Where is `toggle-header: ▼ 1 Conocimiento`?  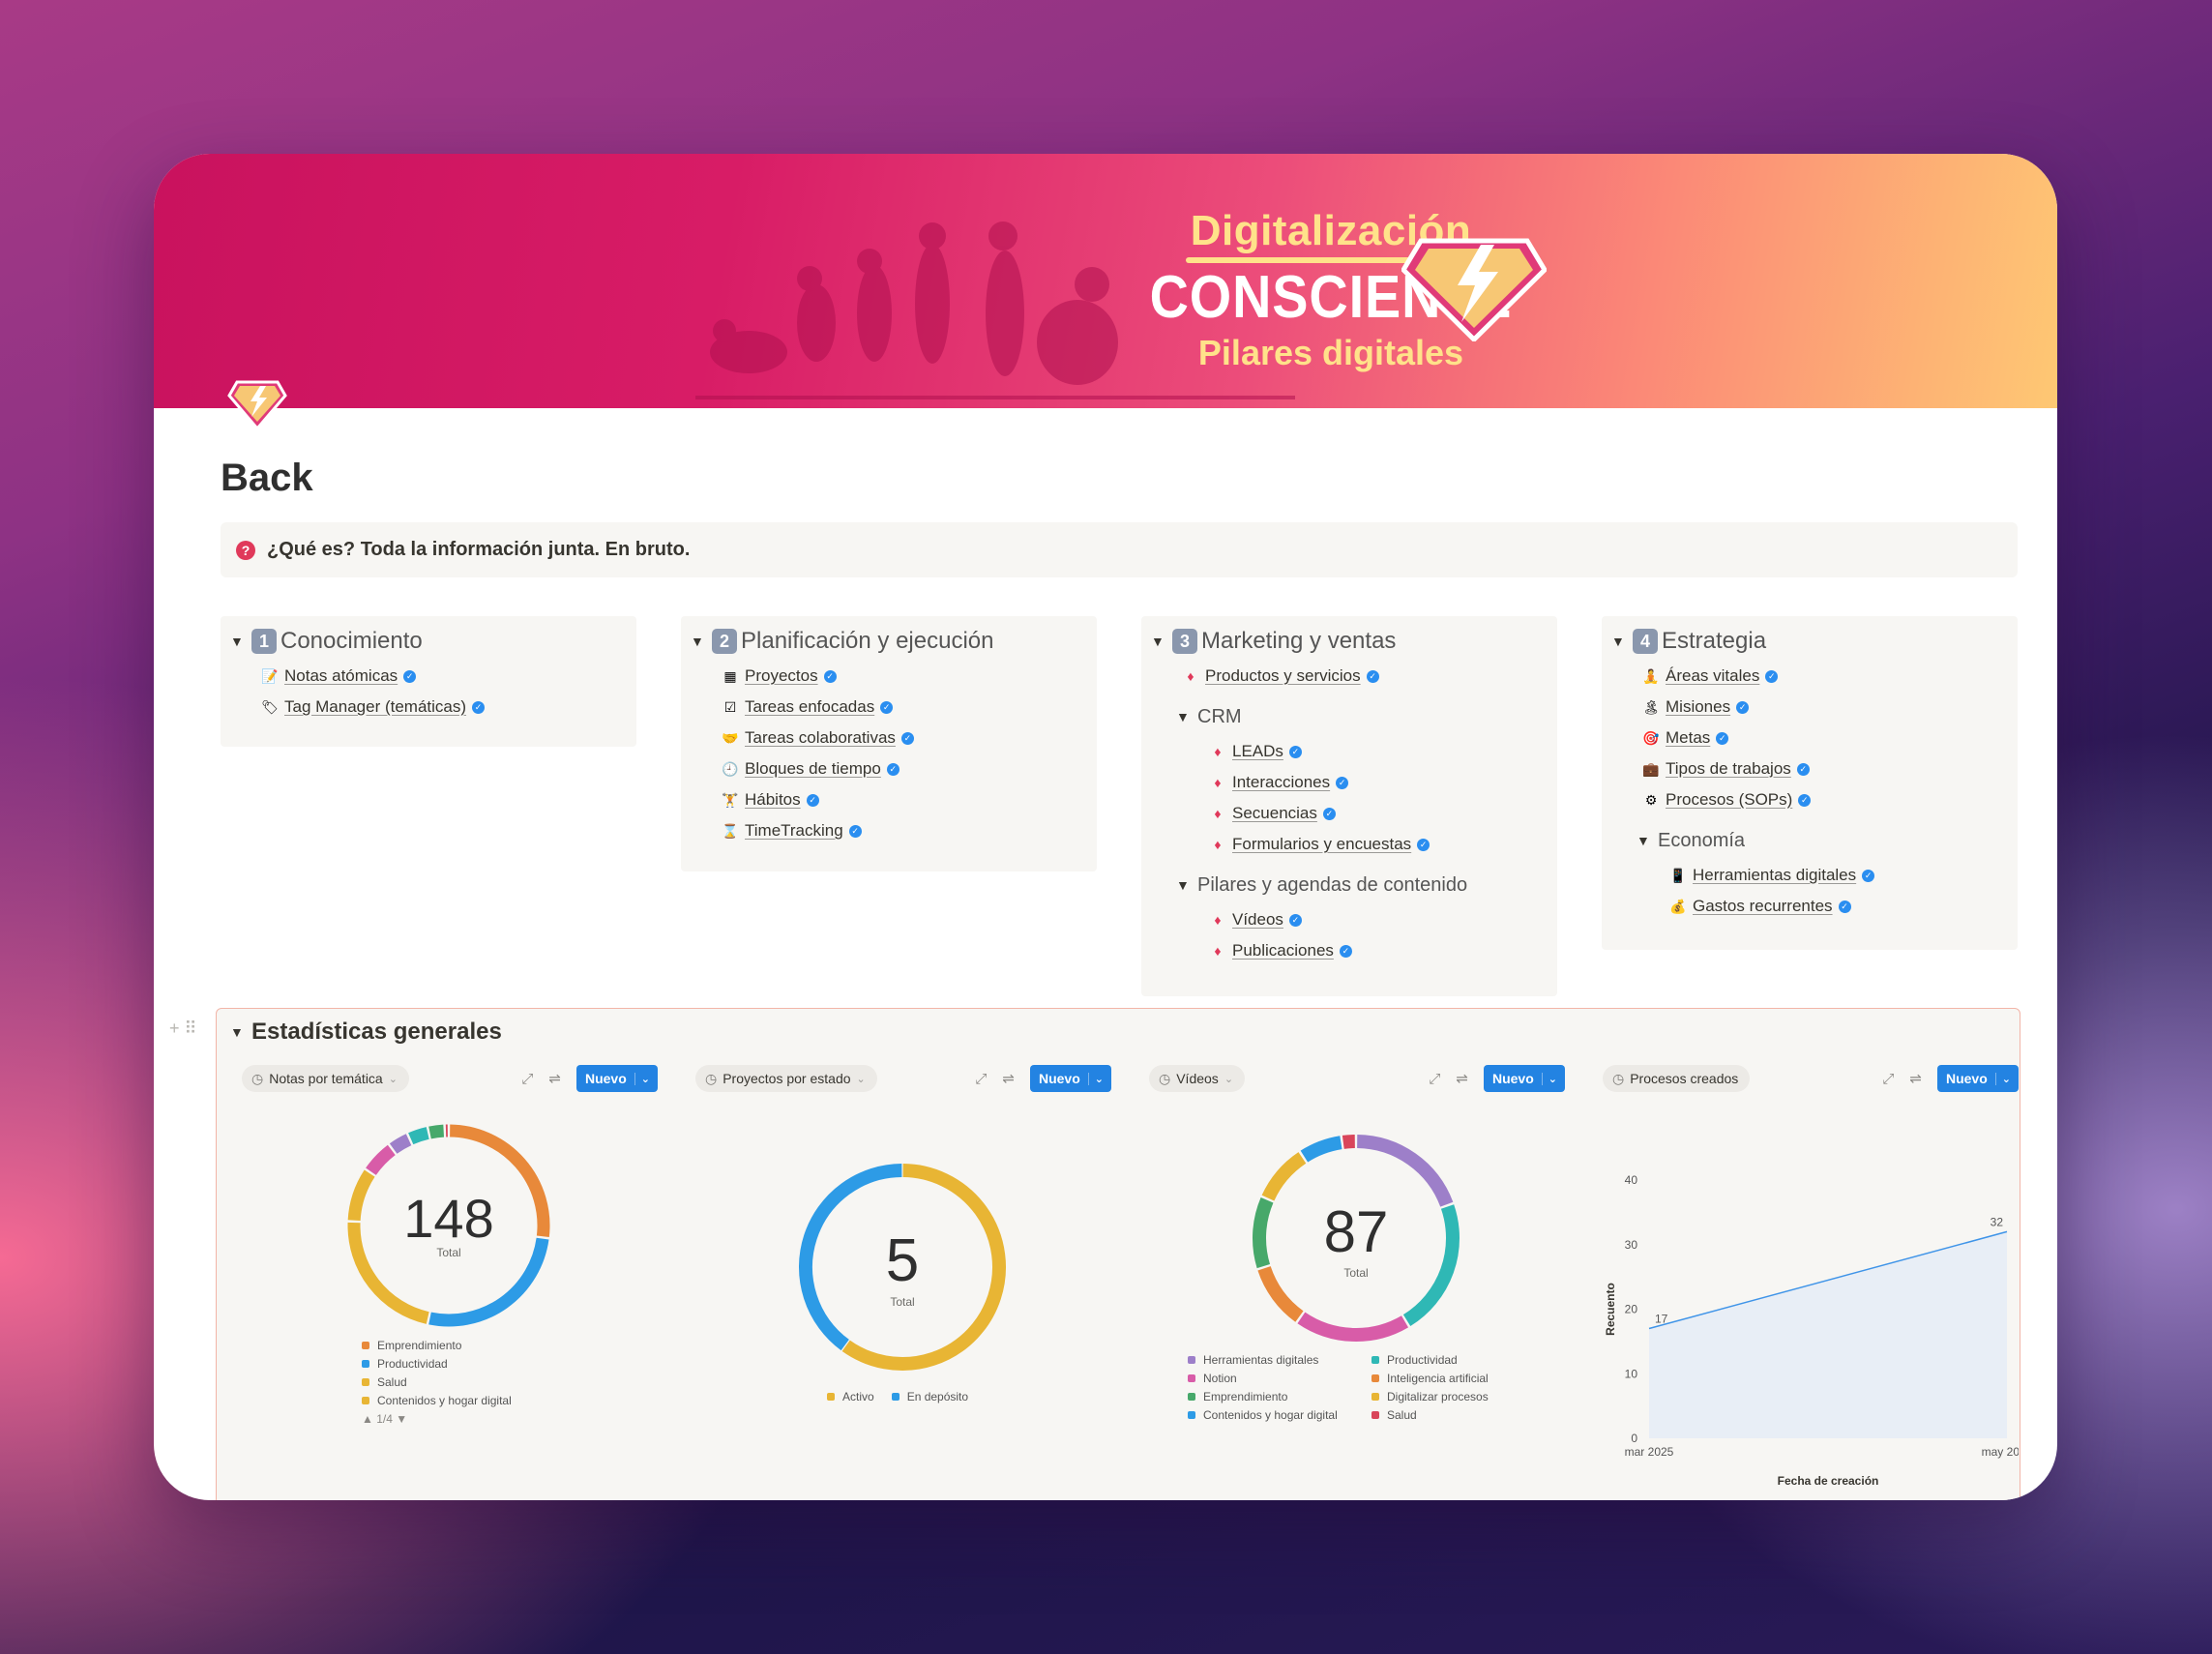 toggle-header: ▼ 1 Conocimiento is located at coordinates (428, 641).